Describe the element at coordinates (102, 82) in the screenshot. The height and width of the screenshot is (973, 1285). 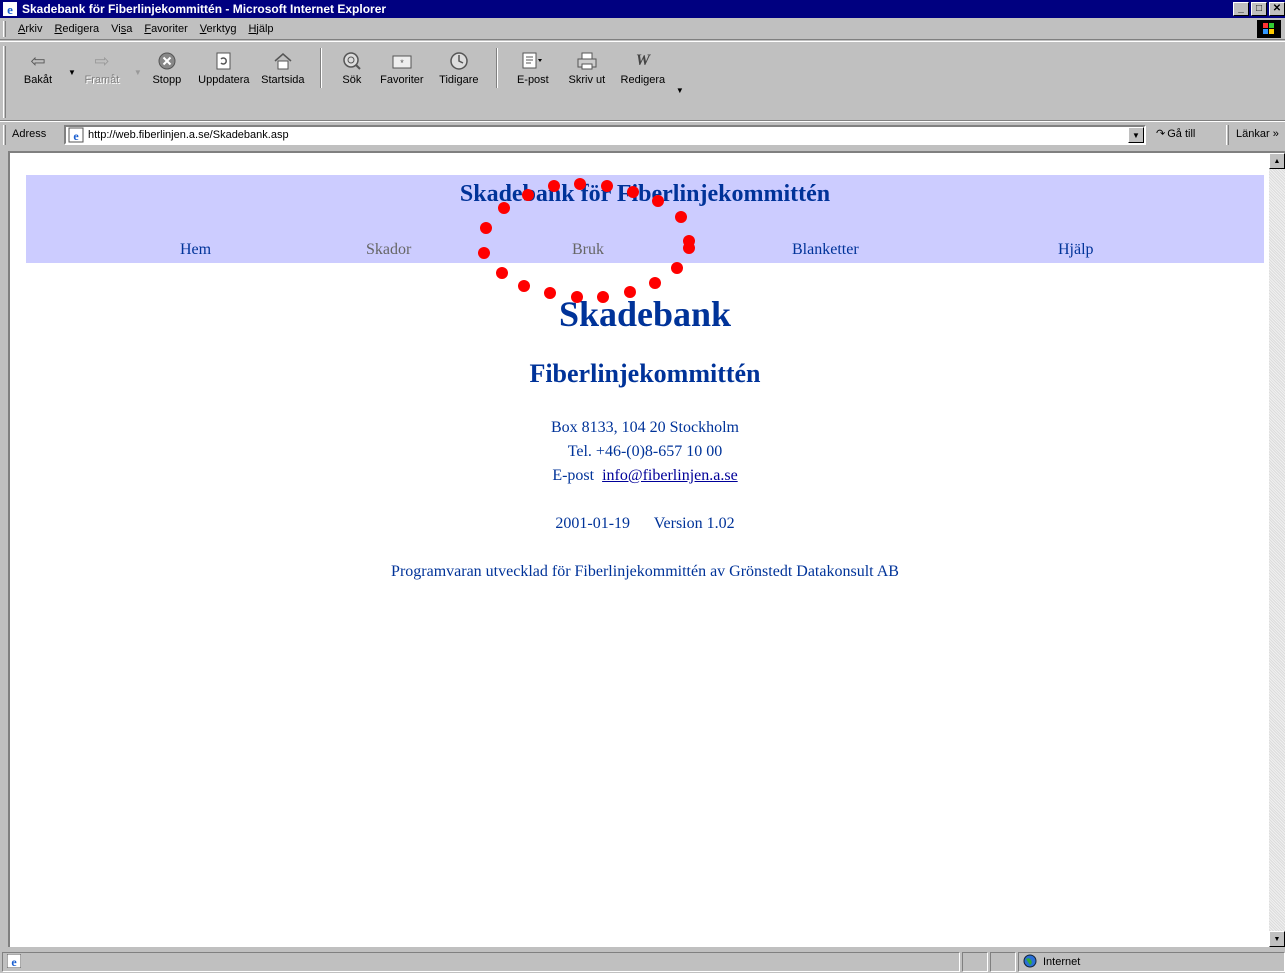
I see `forward-button: ⇨ Framåt` at that location.